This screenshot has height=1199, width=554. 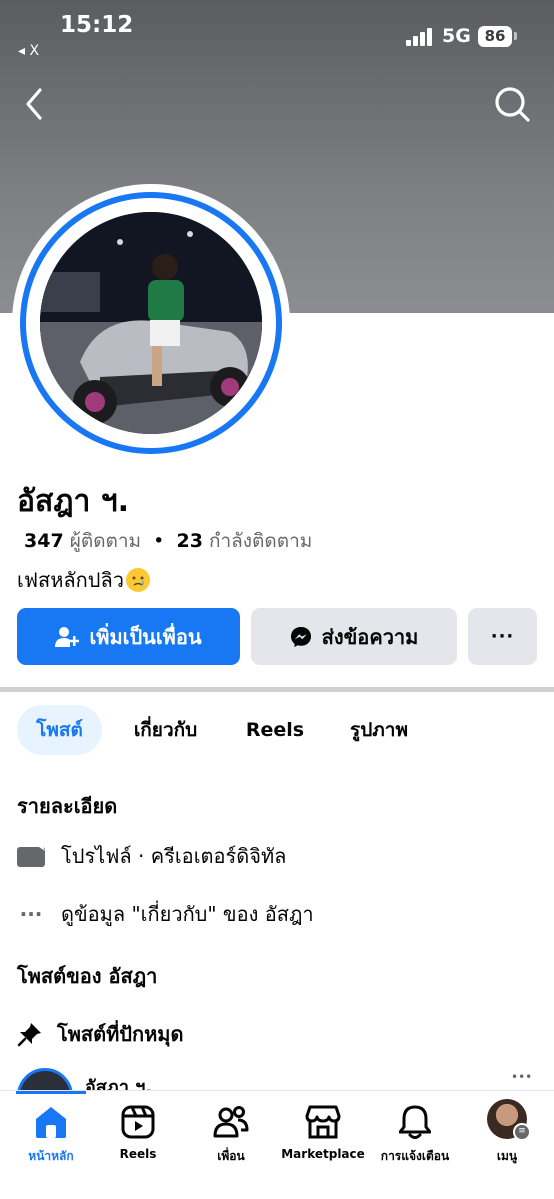 I want to click on message-button: ส่งข้อความ, so click(x=354, y=636).